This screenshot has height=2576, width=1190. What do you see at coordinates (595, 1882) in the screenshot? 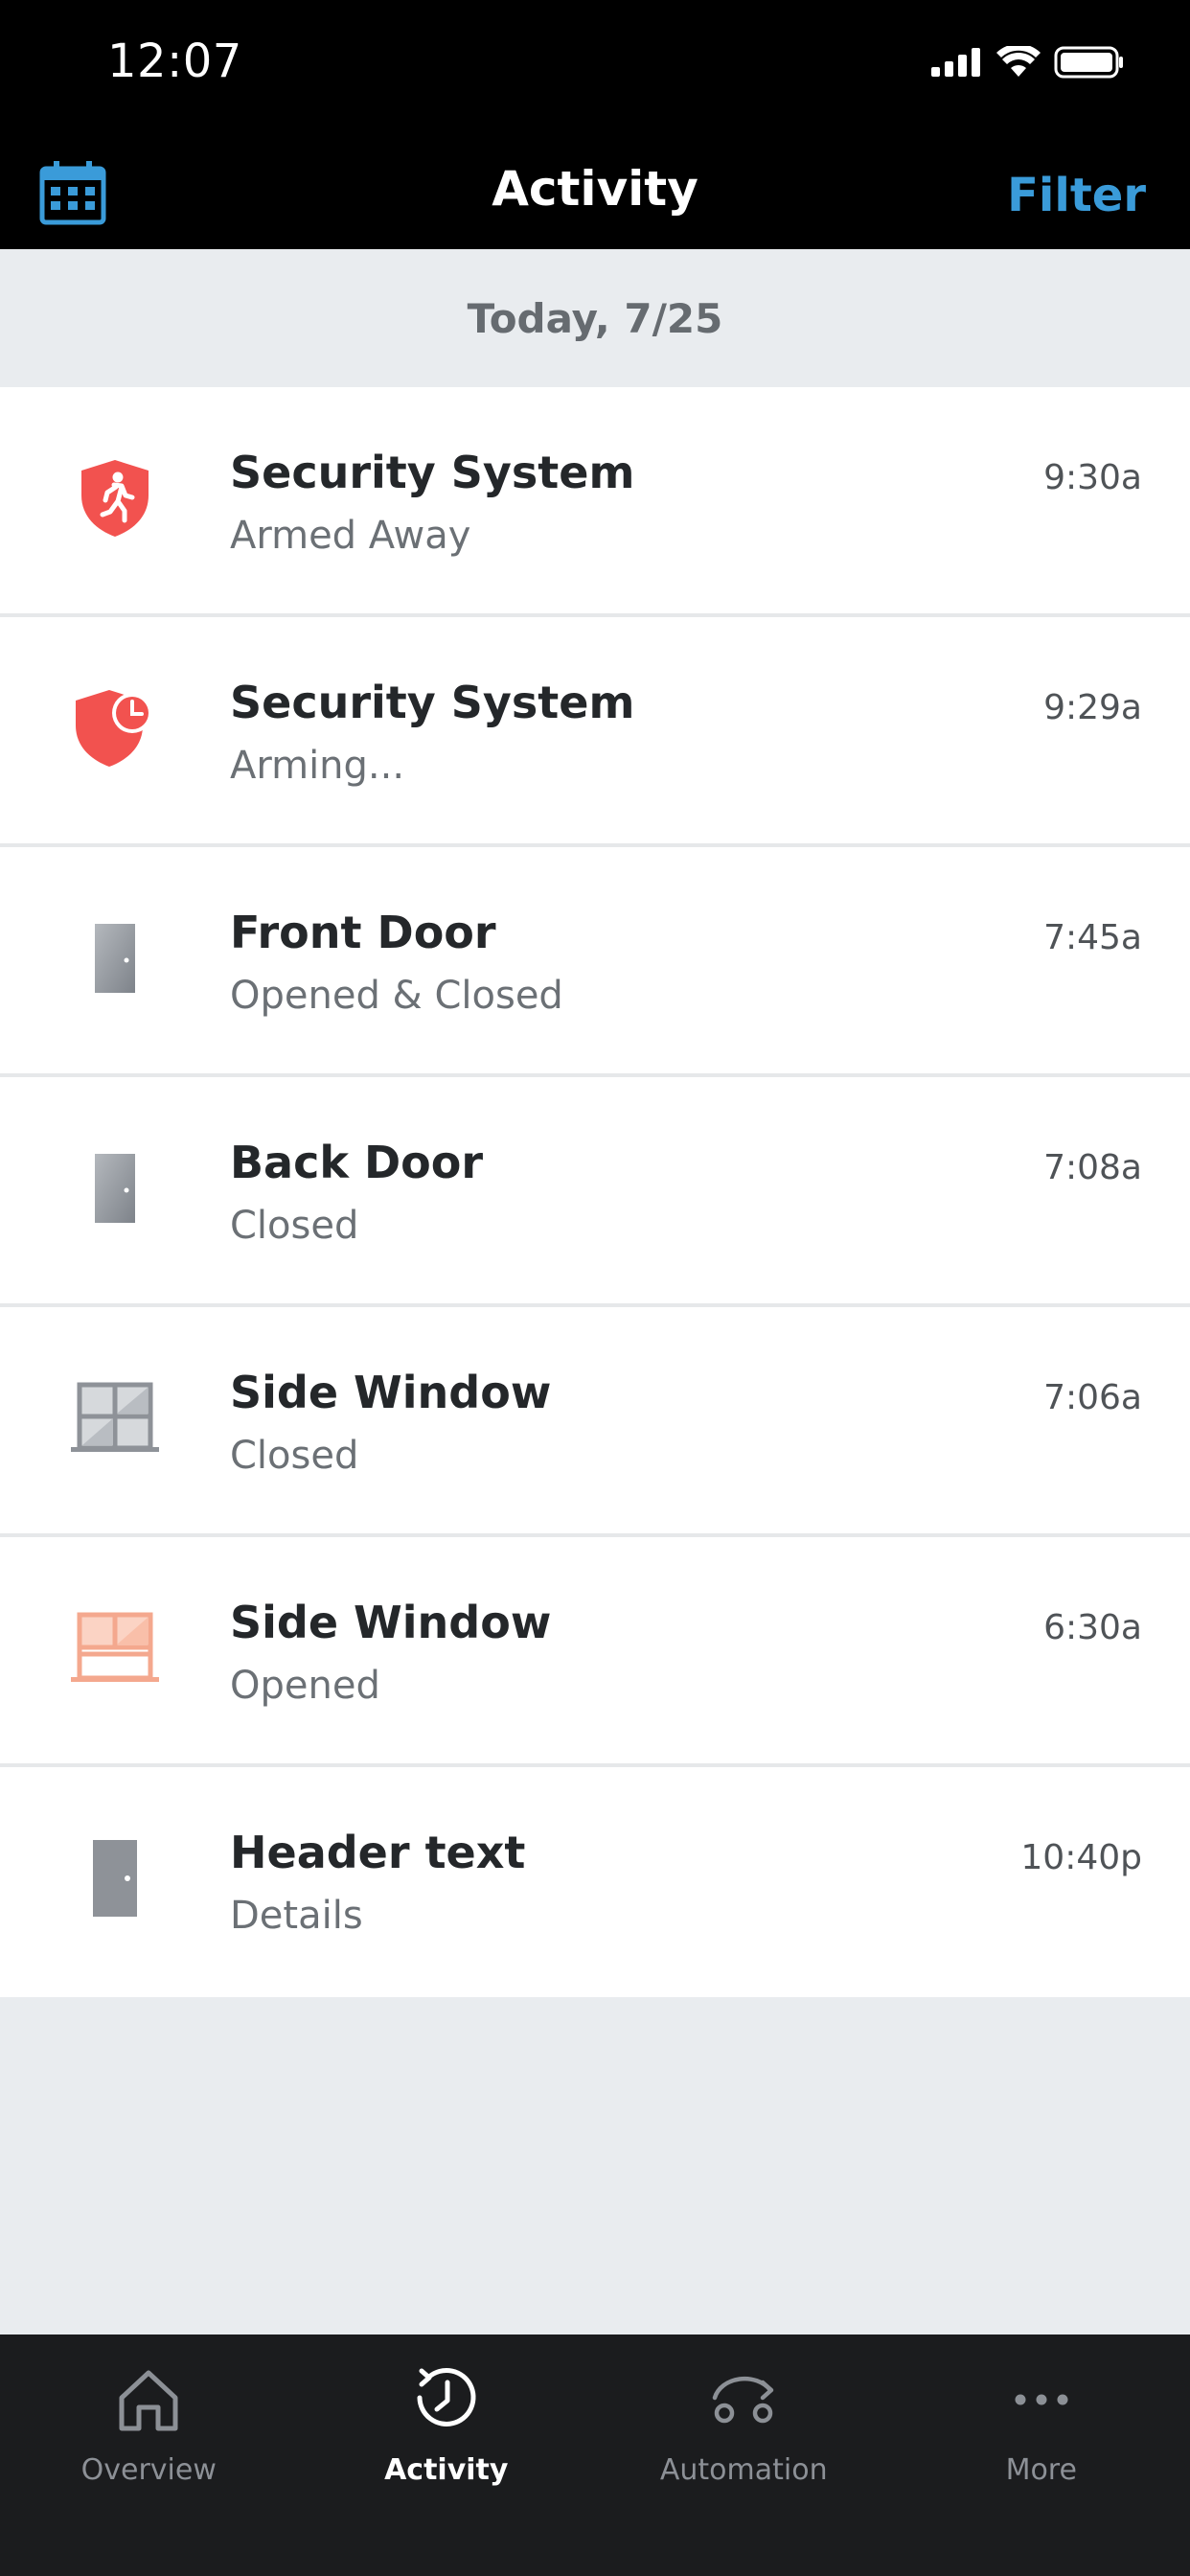
I see `list-item: Header text Details 10:40p` at bounding box center [595, 1882].